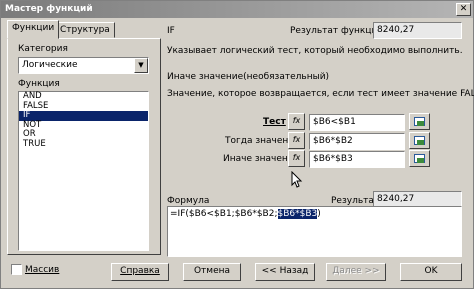 The image size is (474, 289). Describe the element at coordinates (357, 122) in the screenshot. I see `arg-input-test: $B6<$B1` at that location.